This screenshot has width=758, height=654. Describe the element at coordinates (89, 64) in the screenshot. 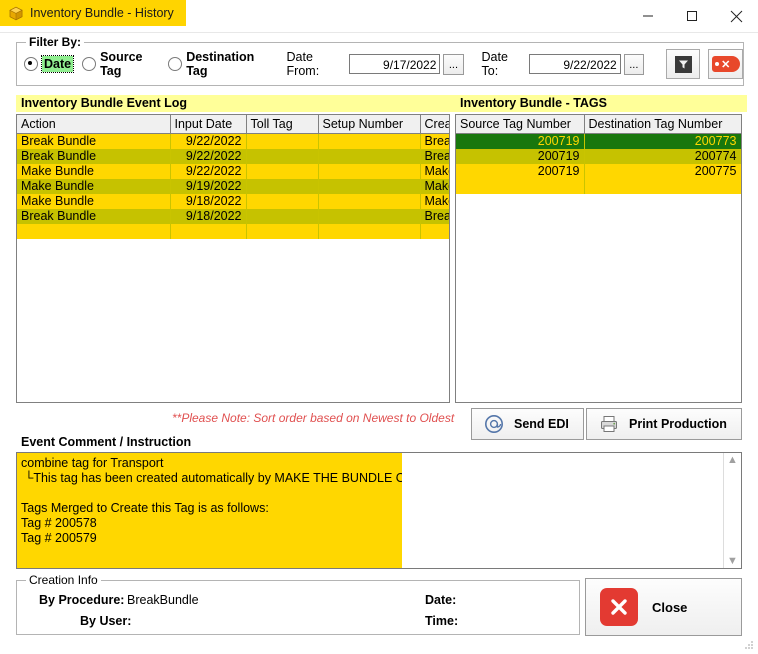

I see `radio-source-tag-indicator` at that location.